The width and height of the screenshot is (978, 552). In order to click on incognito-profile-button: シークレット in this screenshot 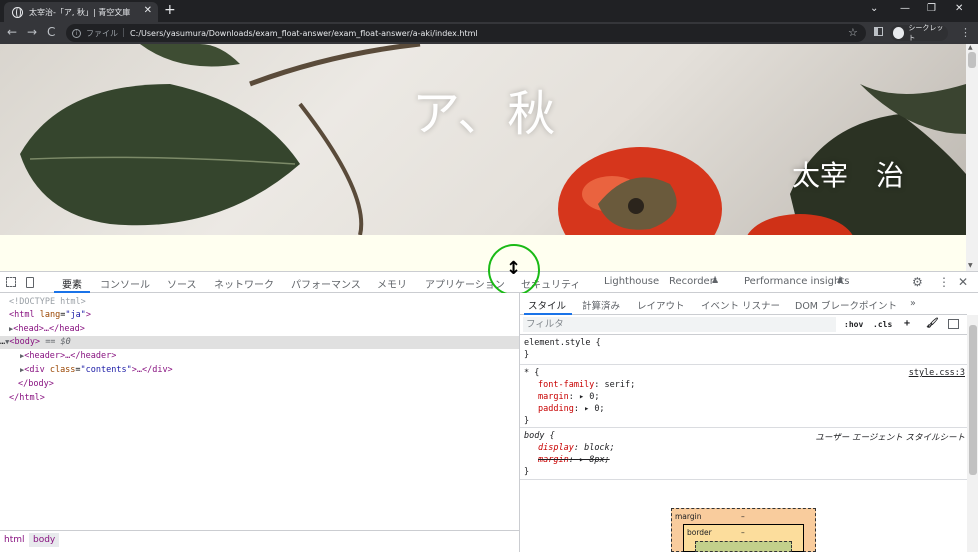, I will do `click(919, 33)`.